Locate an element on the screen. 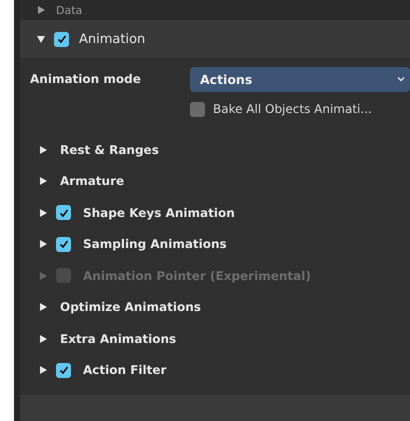 The height and width of the screenshot is (421, 410). panel-title: Data is located at coordinates (69, 10).